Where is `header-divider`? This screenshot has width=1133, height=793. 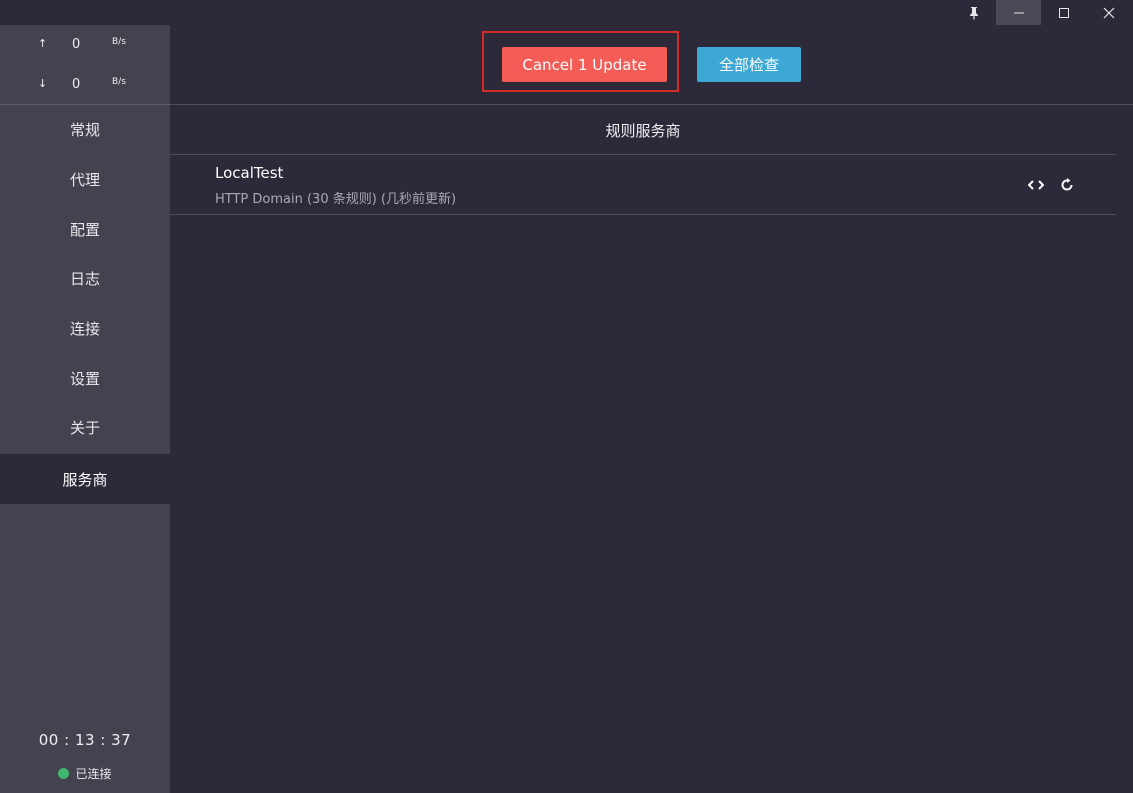 header-divider is located at coordinates (651, 104).